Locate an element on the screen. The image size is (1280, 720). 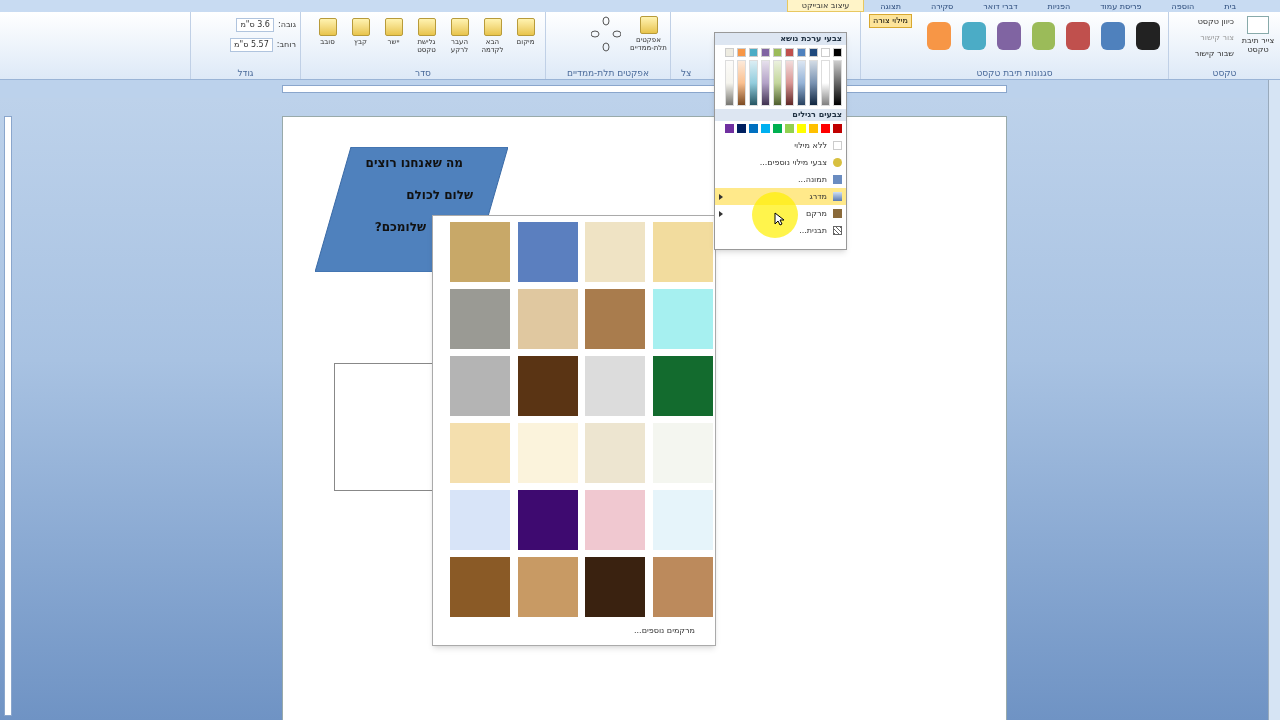
empty-square-icon is located at coordinates (837, 145).